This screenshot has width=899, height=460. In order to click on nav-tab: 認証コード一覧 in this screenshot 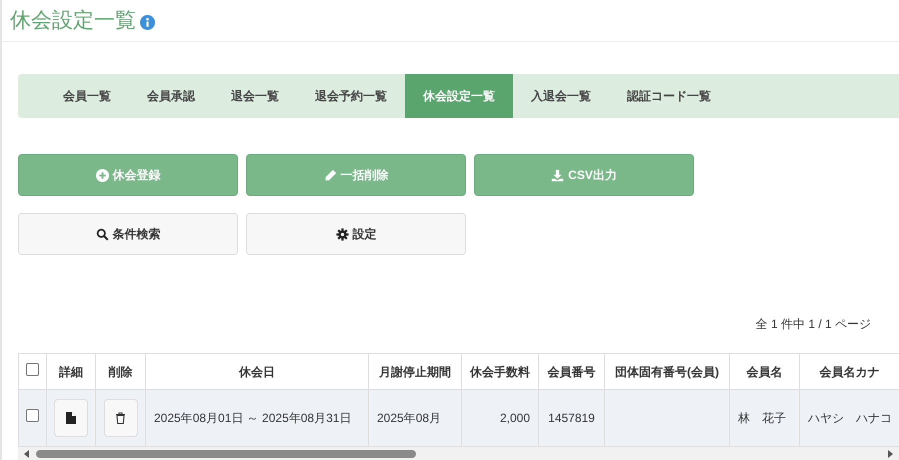, I will do `click(669, 96)`.